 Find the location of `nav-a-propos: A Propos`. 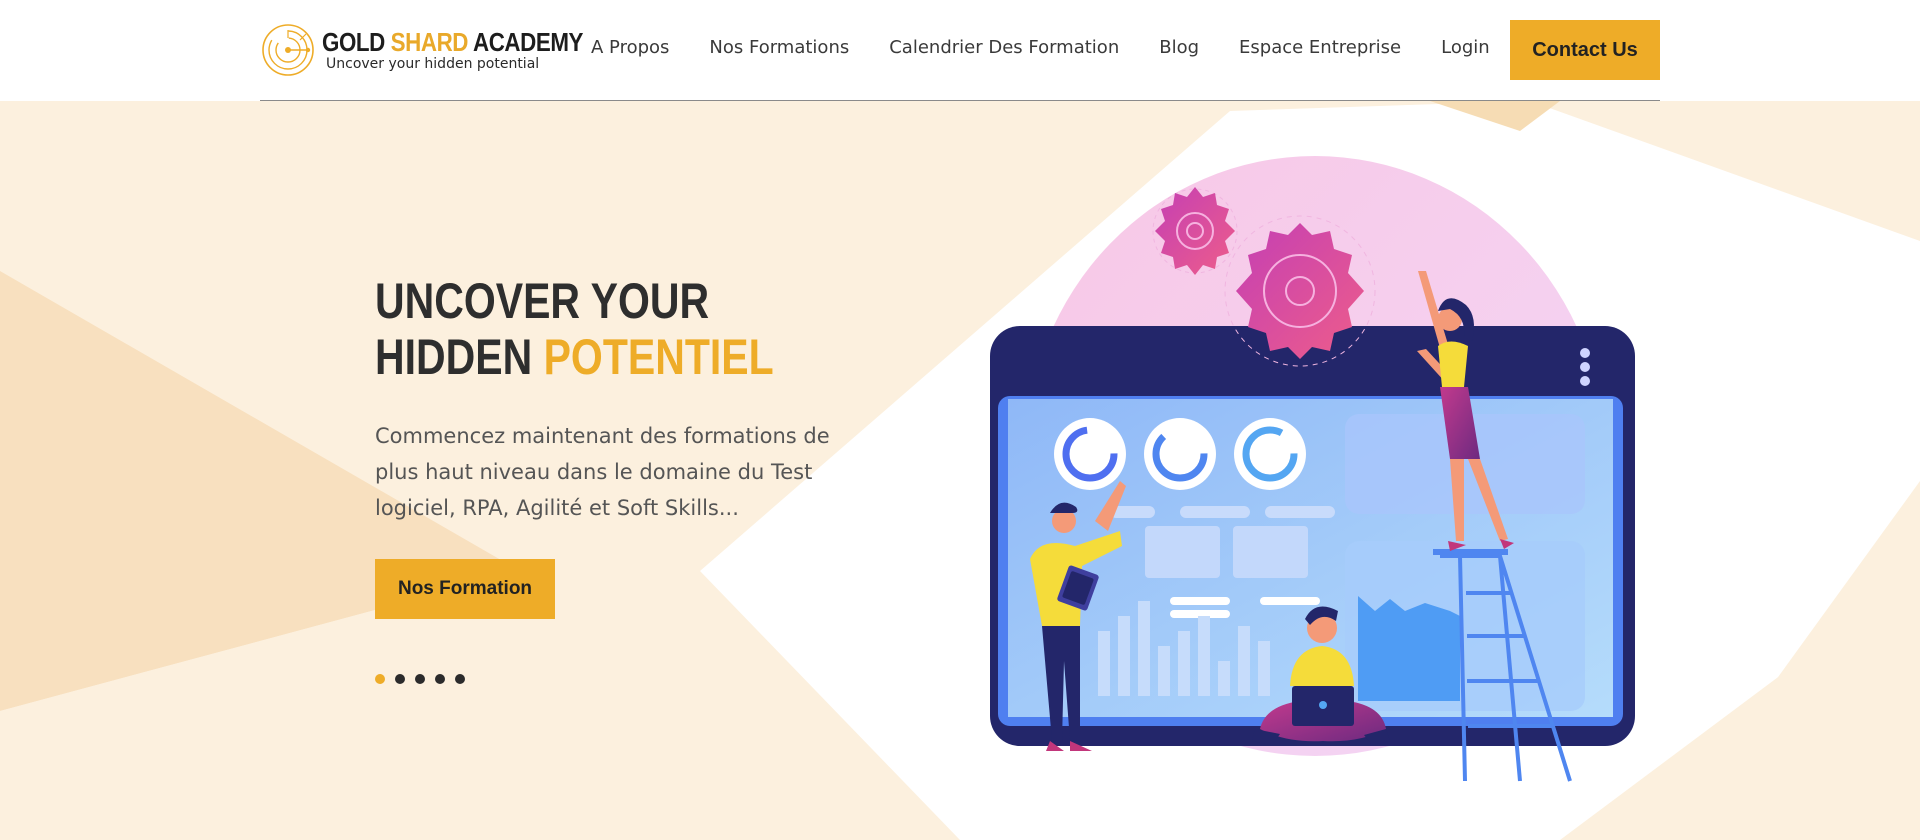

nav-a-propos: A Propos is located at coordinates (630, 47).